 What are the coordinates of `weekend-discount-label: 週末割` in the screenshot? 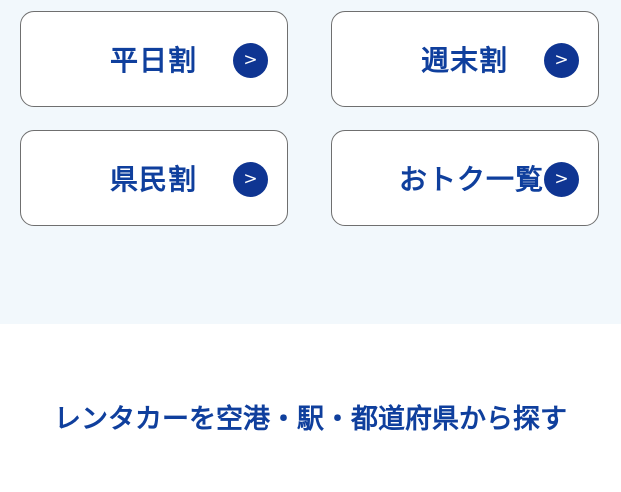 It's located at (464, 60).